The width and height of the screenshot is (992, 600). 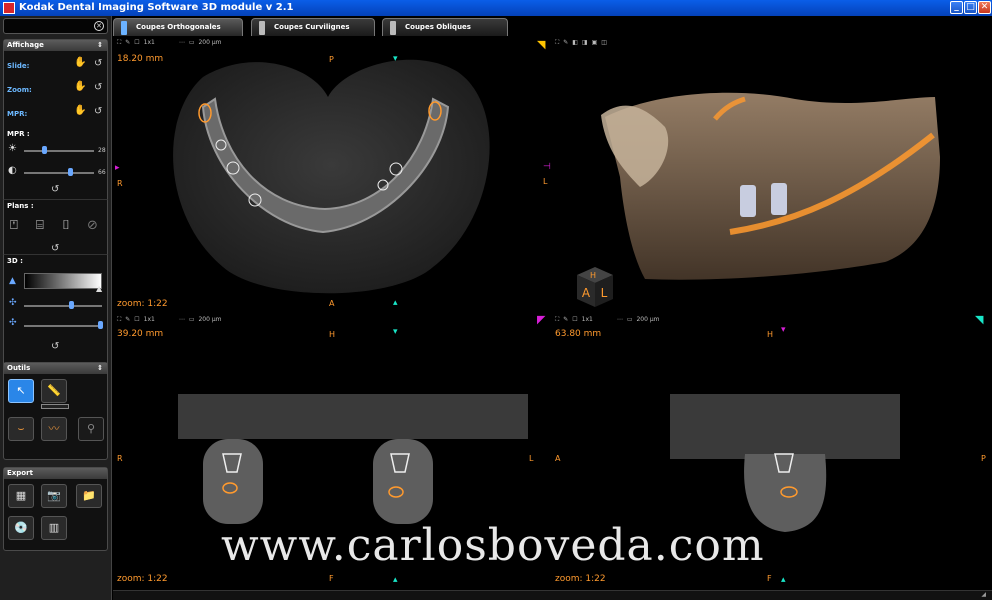 I want to click on burn-cd-button: 💿, so click(x=21, y=528).